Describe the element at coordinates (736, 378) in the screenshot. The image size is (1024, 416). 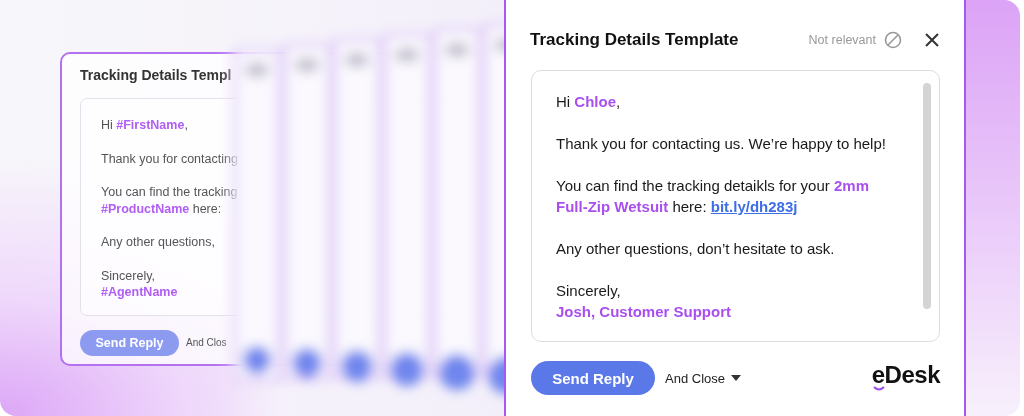
I see `caret-icon` at that location.